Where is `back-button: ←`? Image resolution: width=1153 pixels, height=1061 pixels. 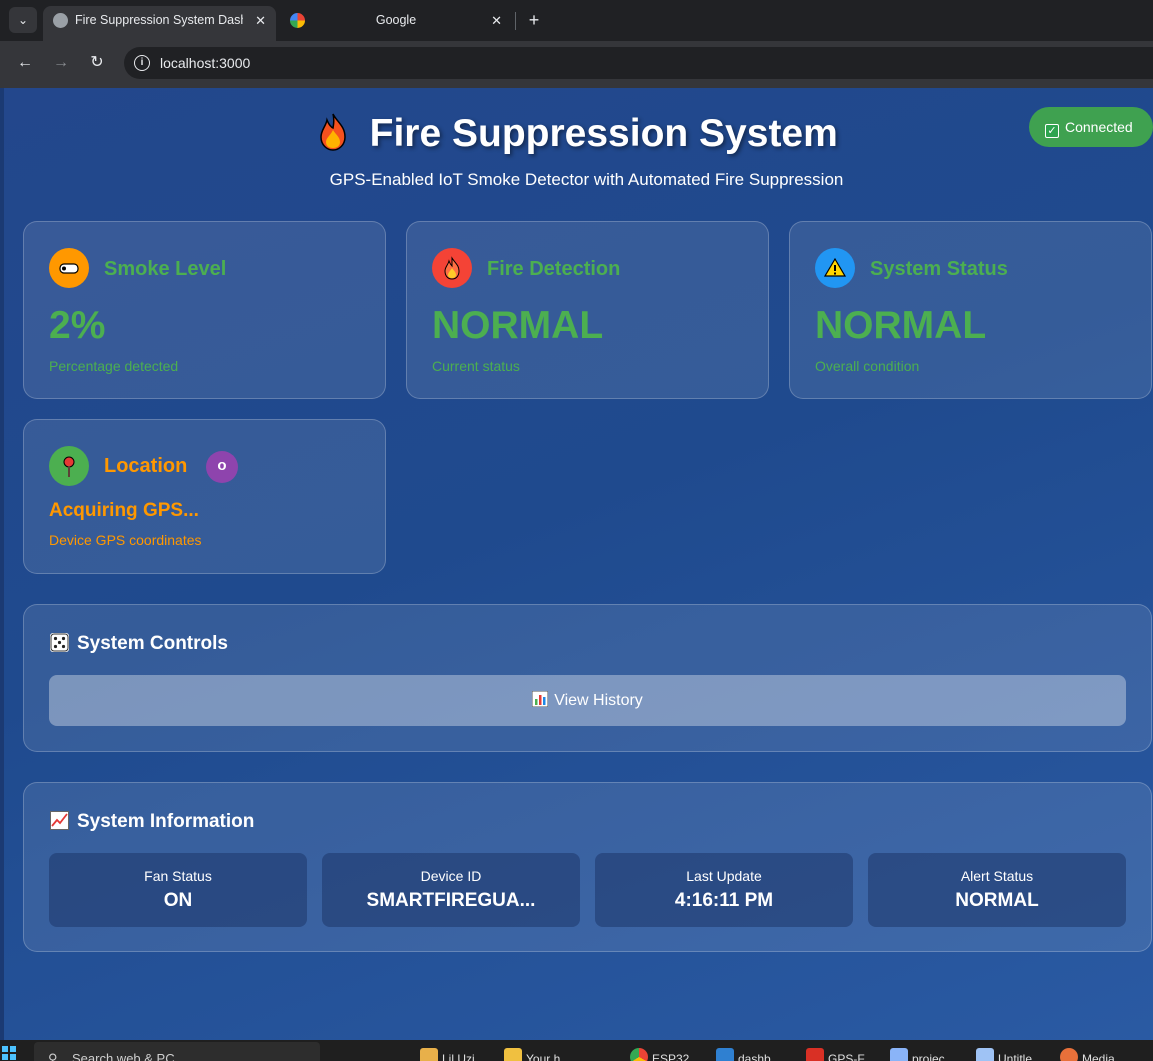
back-button: ← is located at coordinates (25, 63).